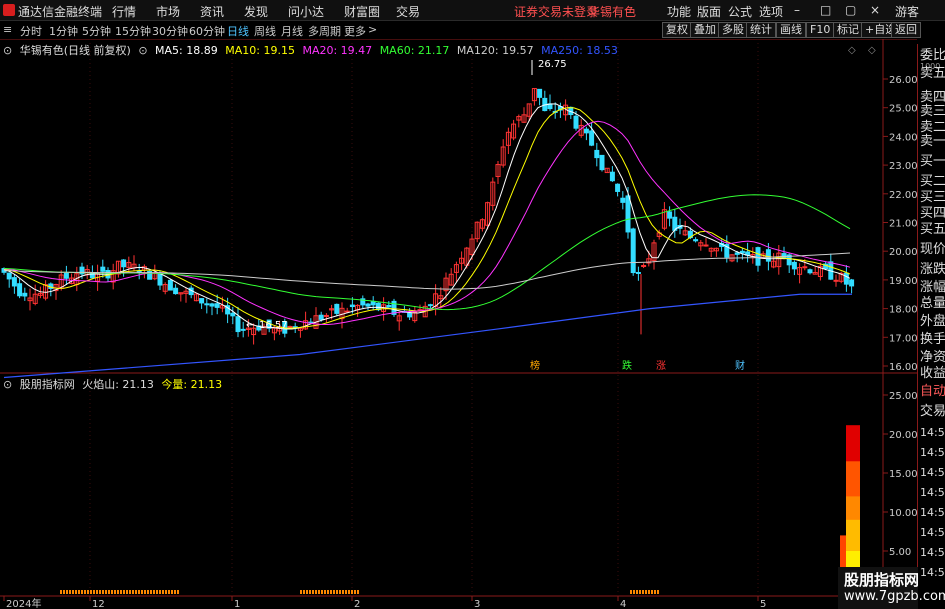 The width and height of the screenshot is (945, 609). Describe the element at coordinates (170, 31) in the screenshot. I see `period-30min: 30分钟` at that location.